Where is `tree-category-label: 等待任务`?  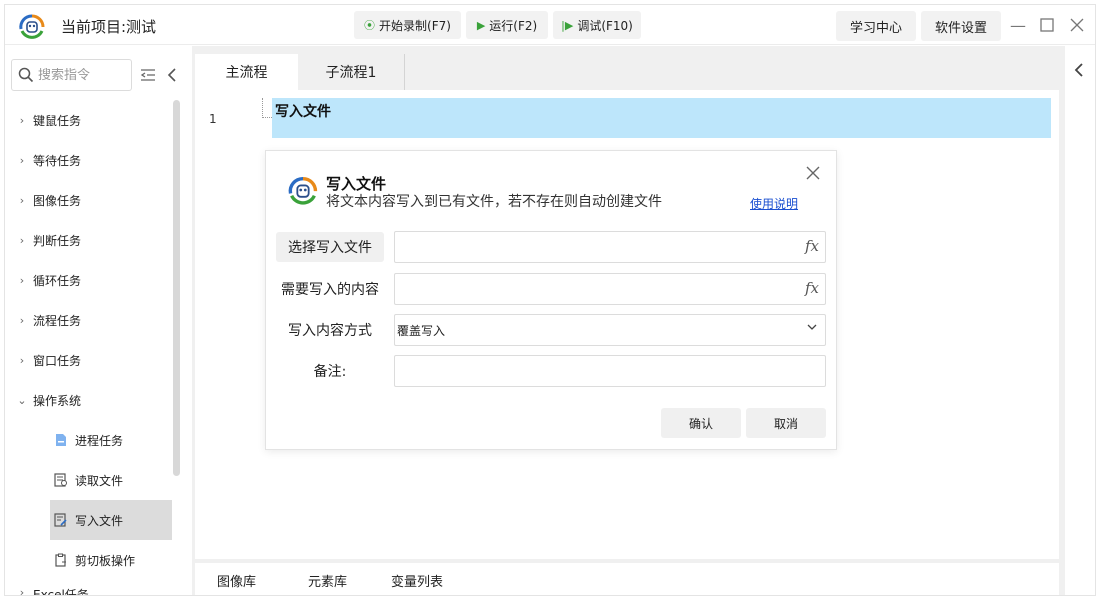
tree-category-label: 等待任务 is located at coordinates (57, 160).